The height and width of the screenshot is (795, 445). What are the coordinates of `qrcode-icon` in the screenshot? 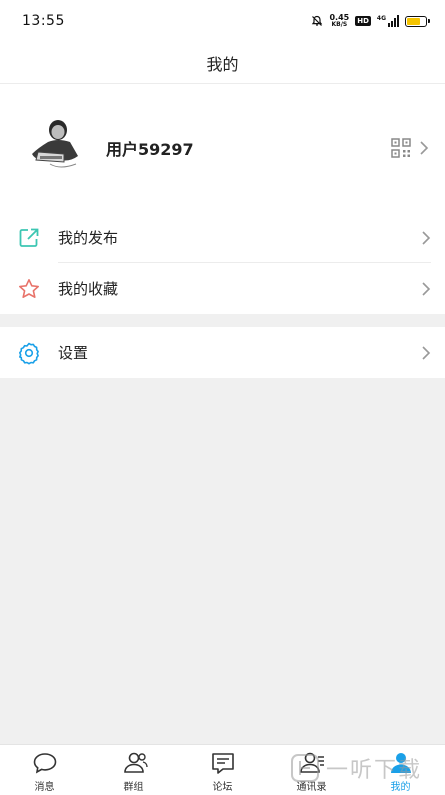 It's located at (401, 148).